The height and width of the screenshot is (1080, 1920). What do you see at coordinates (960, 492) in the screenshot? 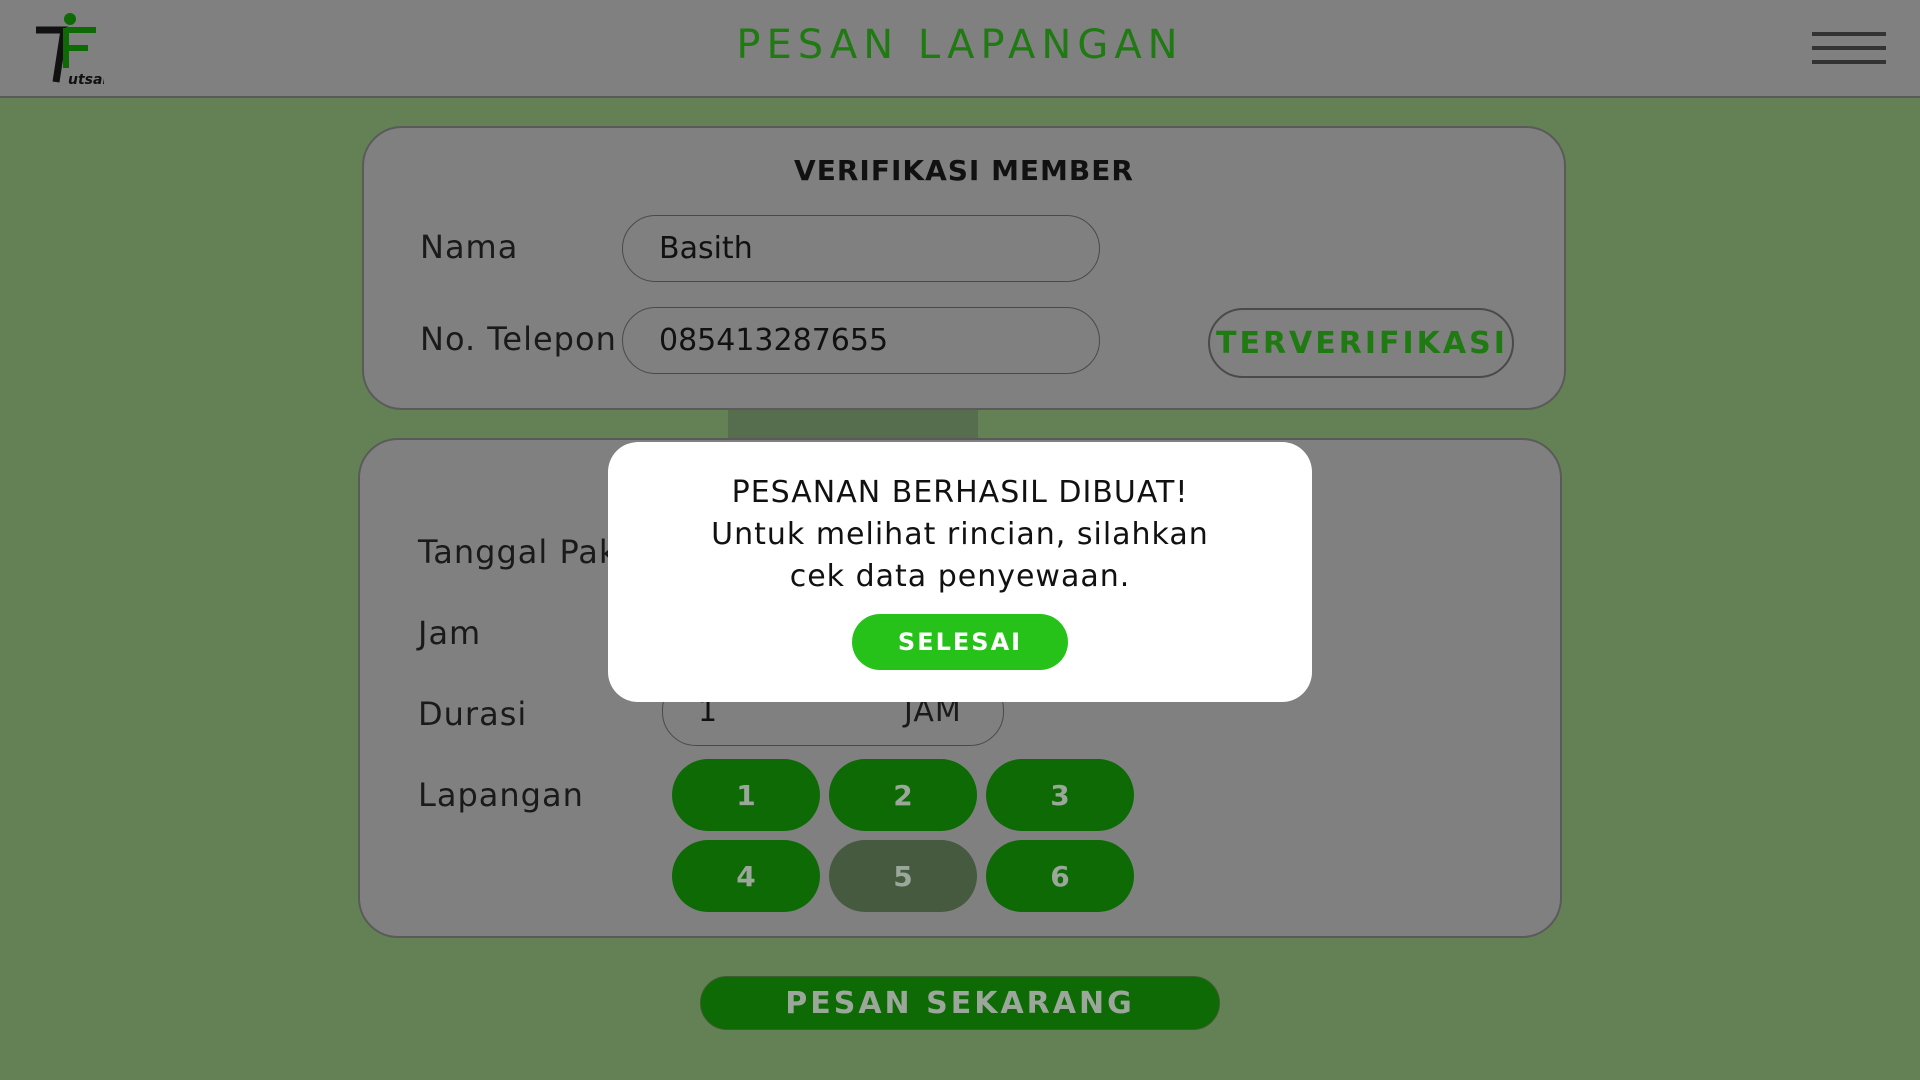
I see `modal-title: PESANAN BERHASIL DIBUAT!` at bounding box center [960, 492].